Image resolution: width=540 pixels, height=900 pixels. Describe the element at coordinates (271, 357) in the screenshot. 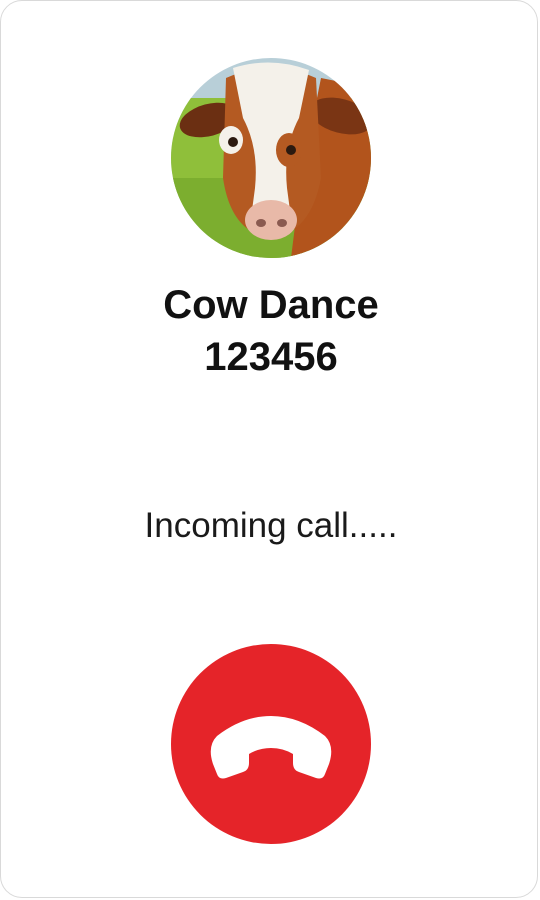

I see `caller-number: 123456` at that location.